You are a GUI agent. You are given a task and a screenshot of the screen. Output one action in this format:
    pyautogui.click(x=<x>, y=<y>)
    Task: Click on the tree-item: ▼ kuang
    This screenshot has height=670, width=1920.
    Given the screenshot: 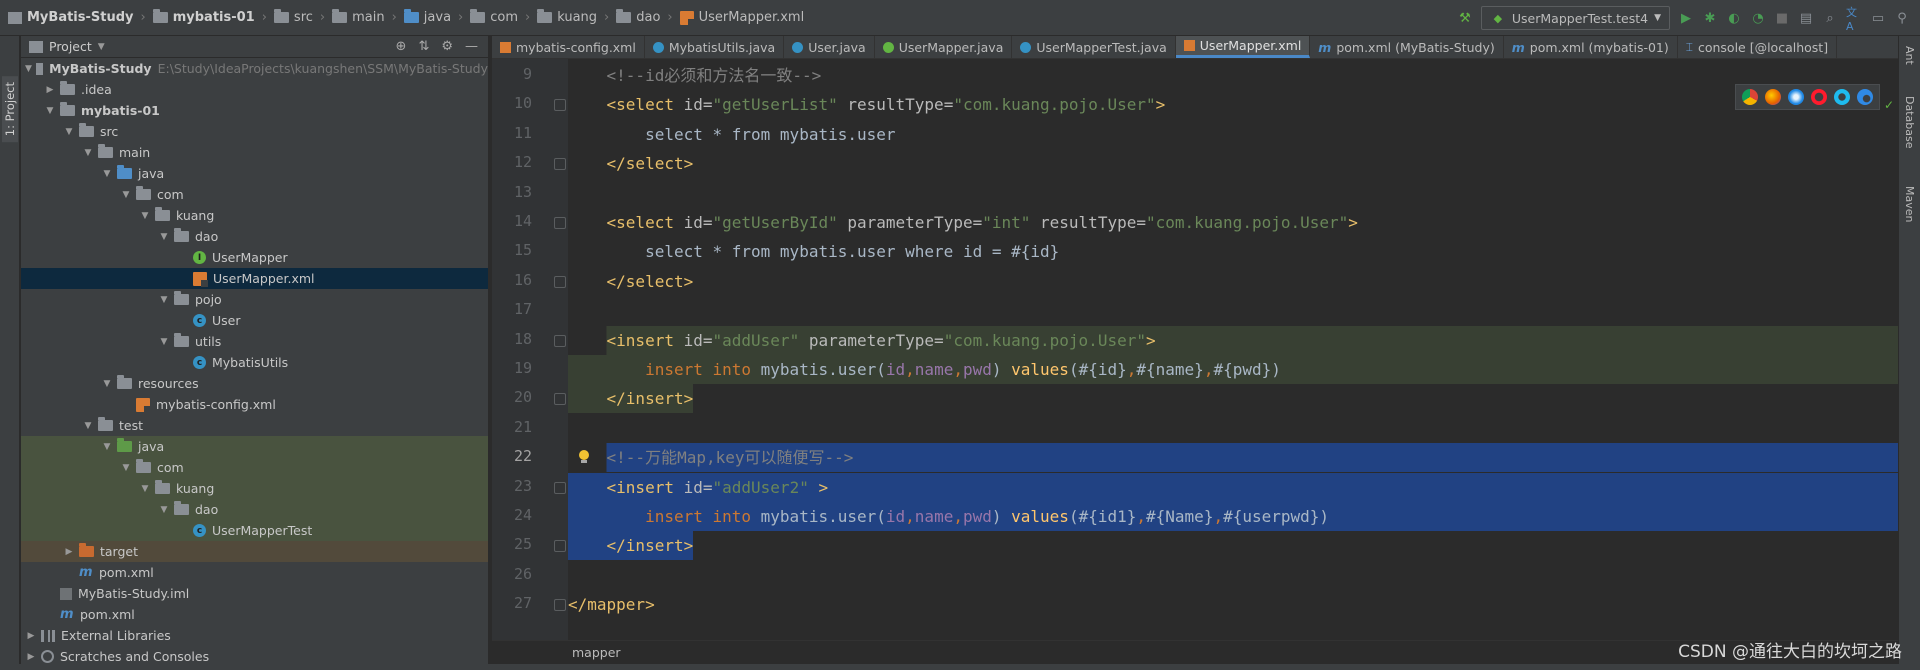 What is the action you would take?
    pyautogui.click(x=254, y=215)
    